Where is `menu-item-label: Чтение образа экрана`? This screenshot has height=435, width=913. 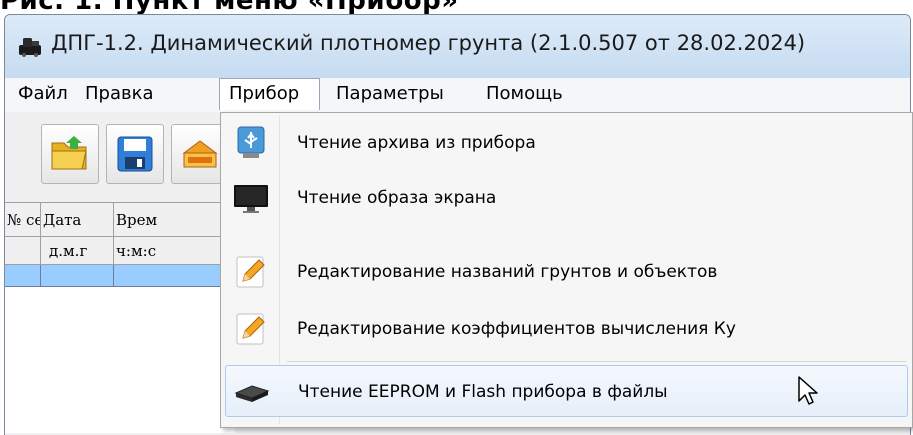
menu-item-label: Чтение образа экрана is located at coordinates (397, 198).